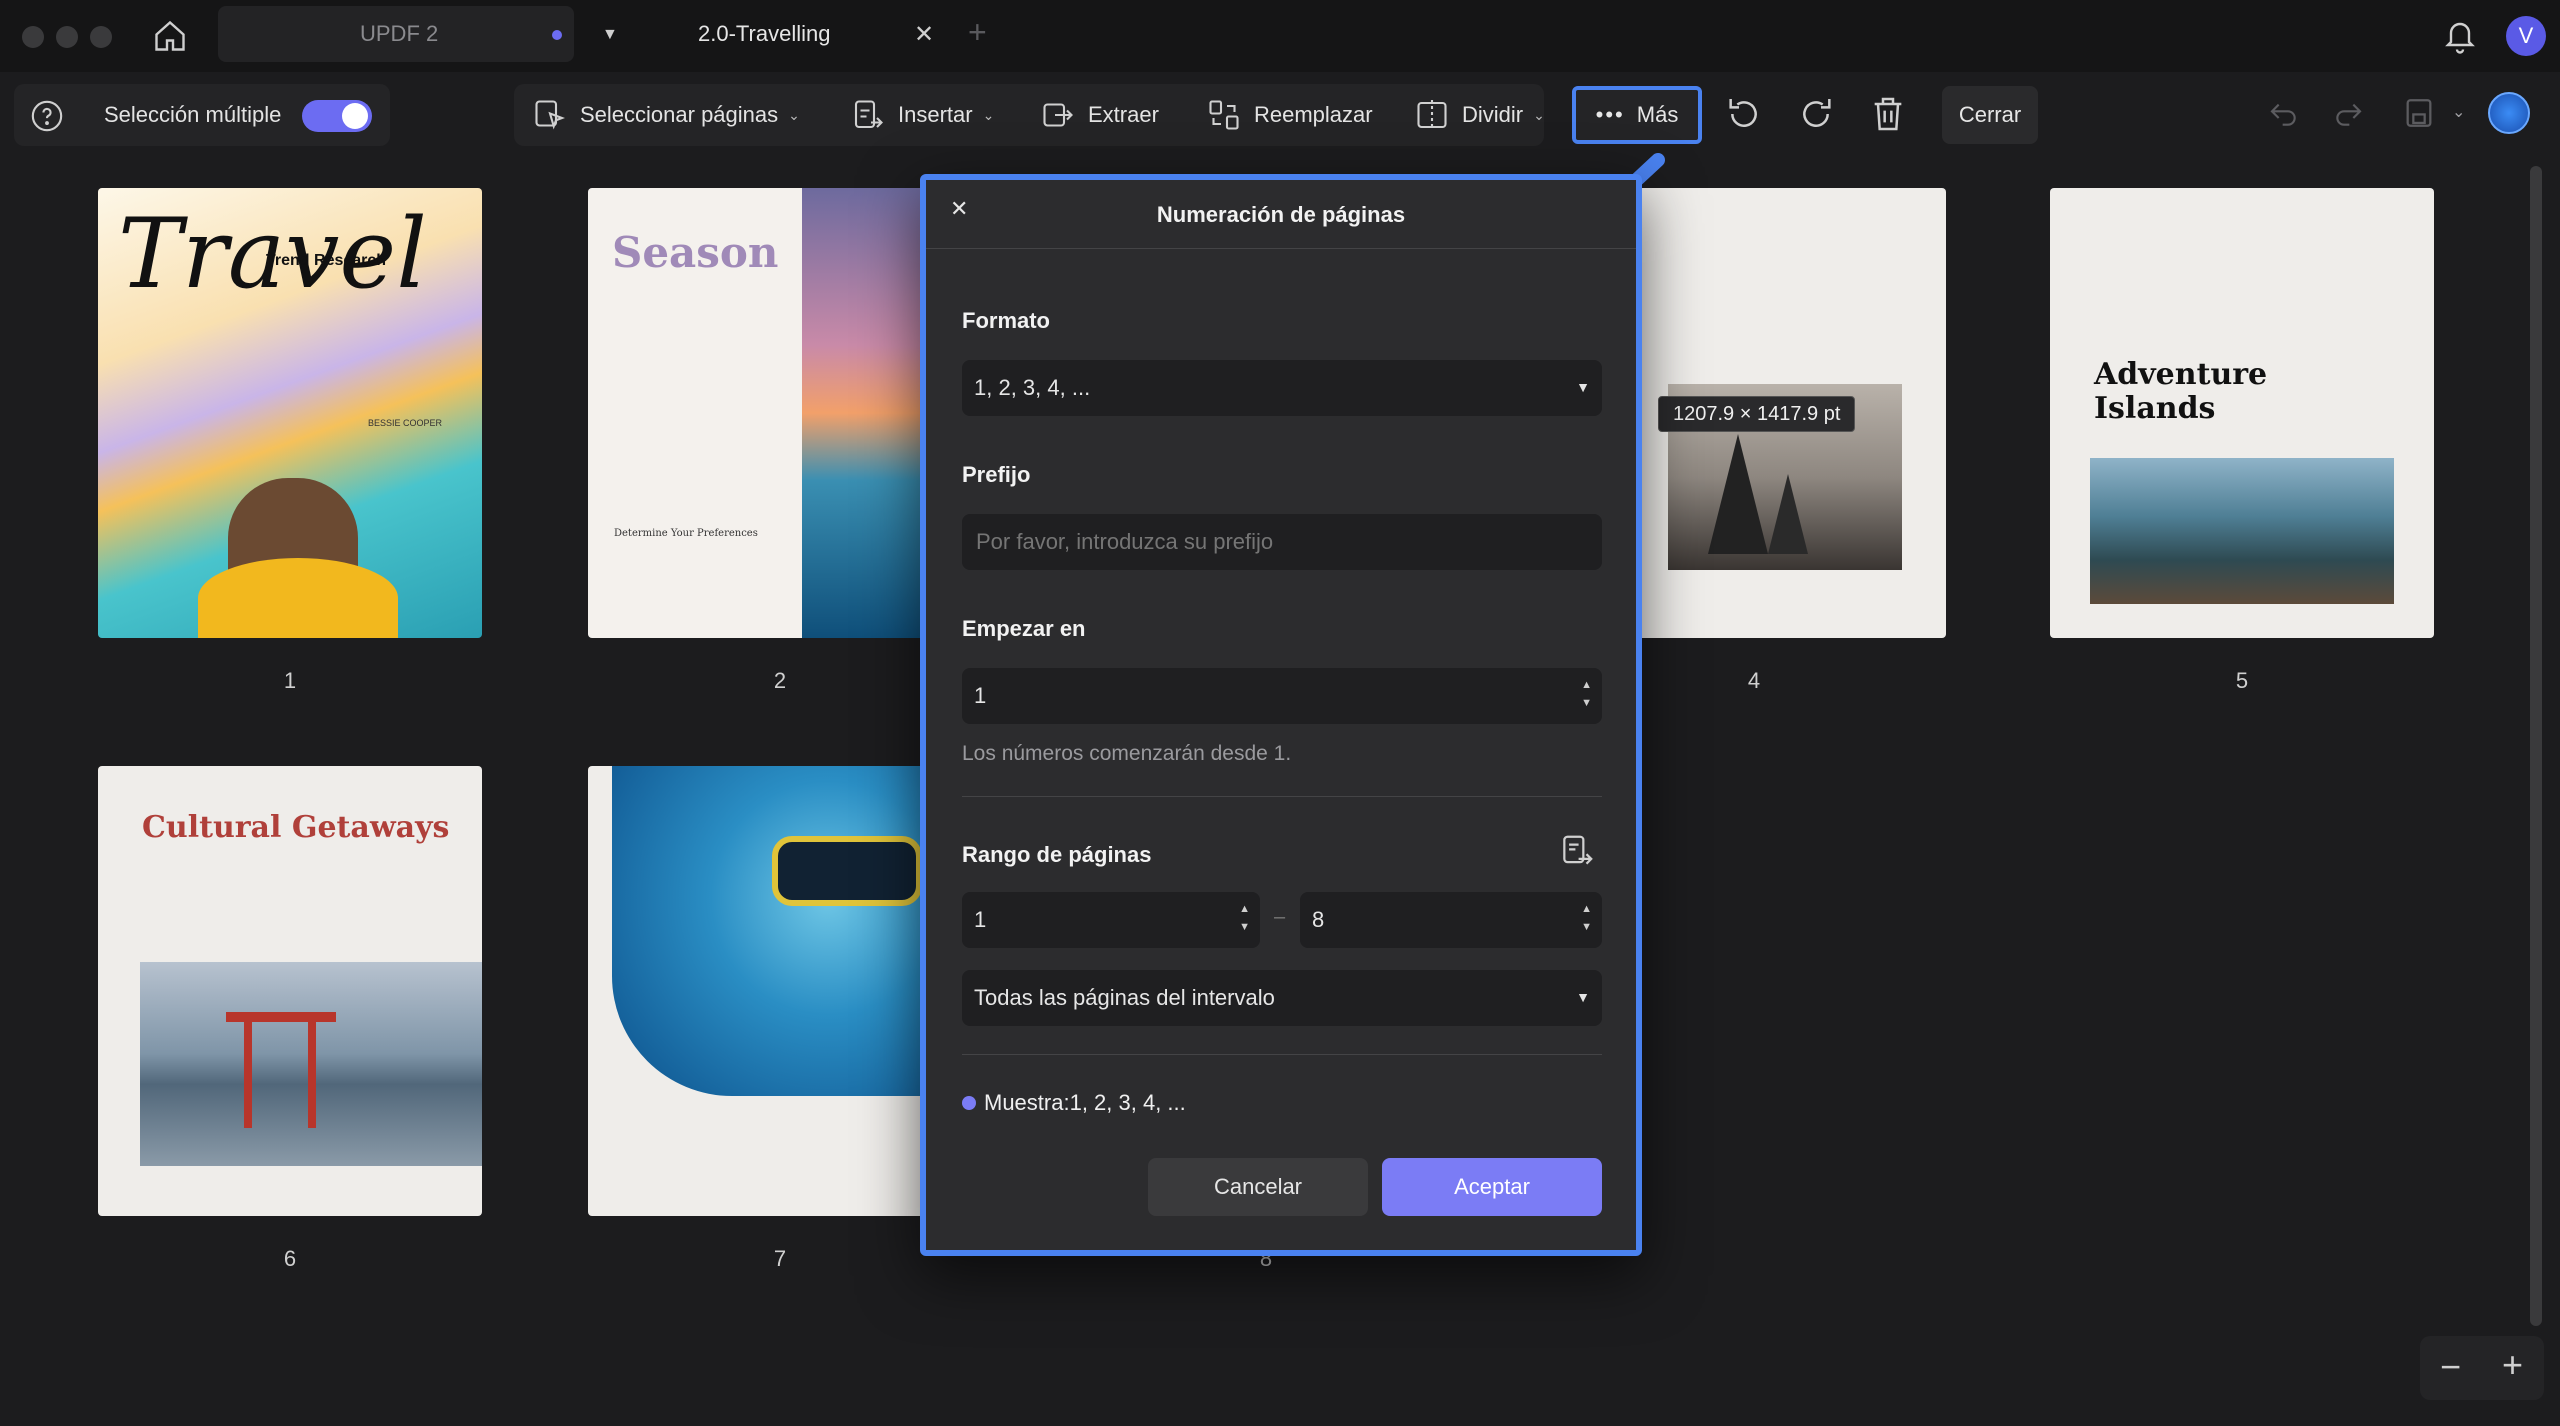 The image size is (2560, 1426). Describe the element at coordinates (1451, 920) in the screenshot. I see `range-to-stepper: 8 ▲ ▼` at that location.